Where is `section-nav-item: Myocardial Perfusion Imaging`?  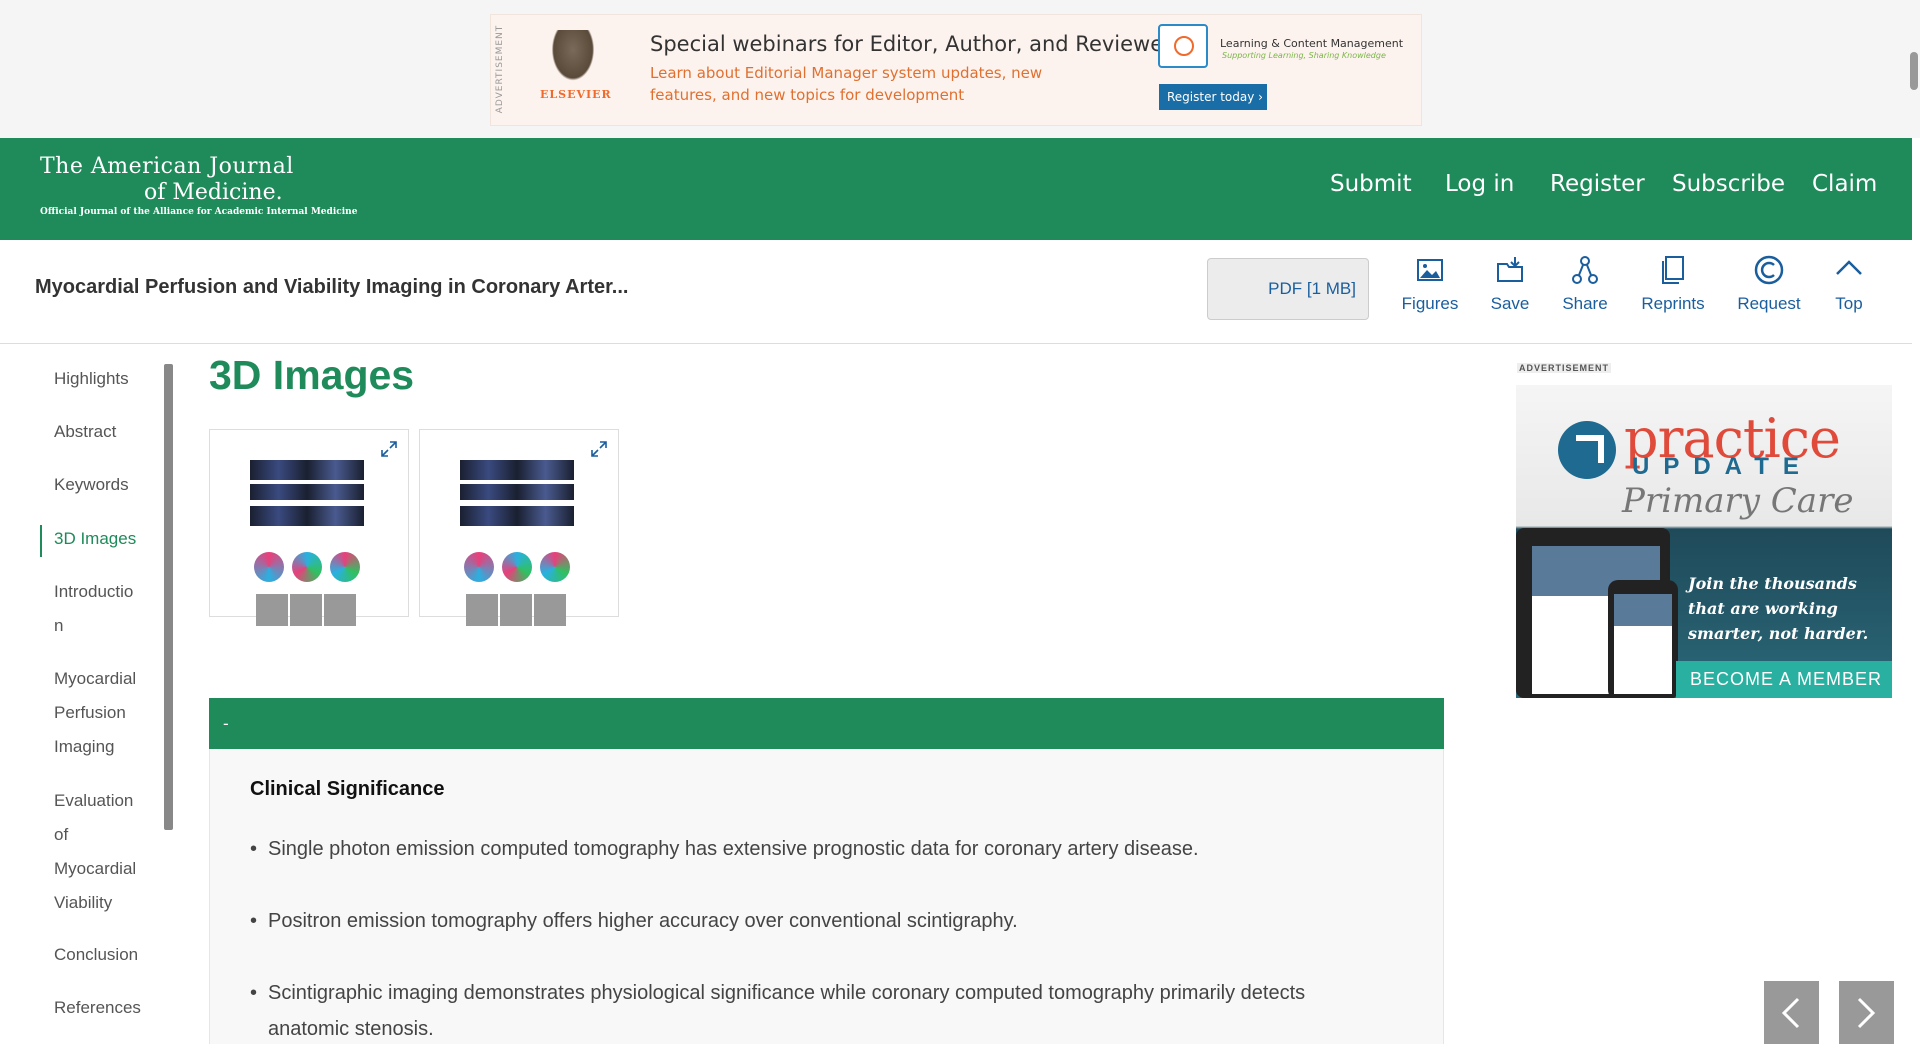 section-nav-item: Myocardial Perfusion Imaging is located at coordinates (109, 713).